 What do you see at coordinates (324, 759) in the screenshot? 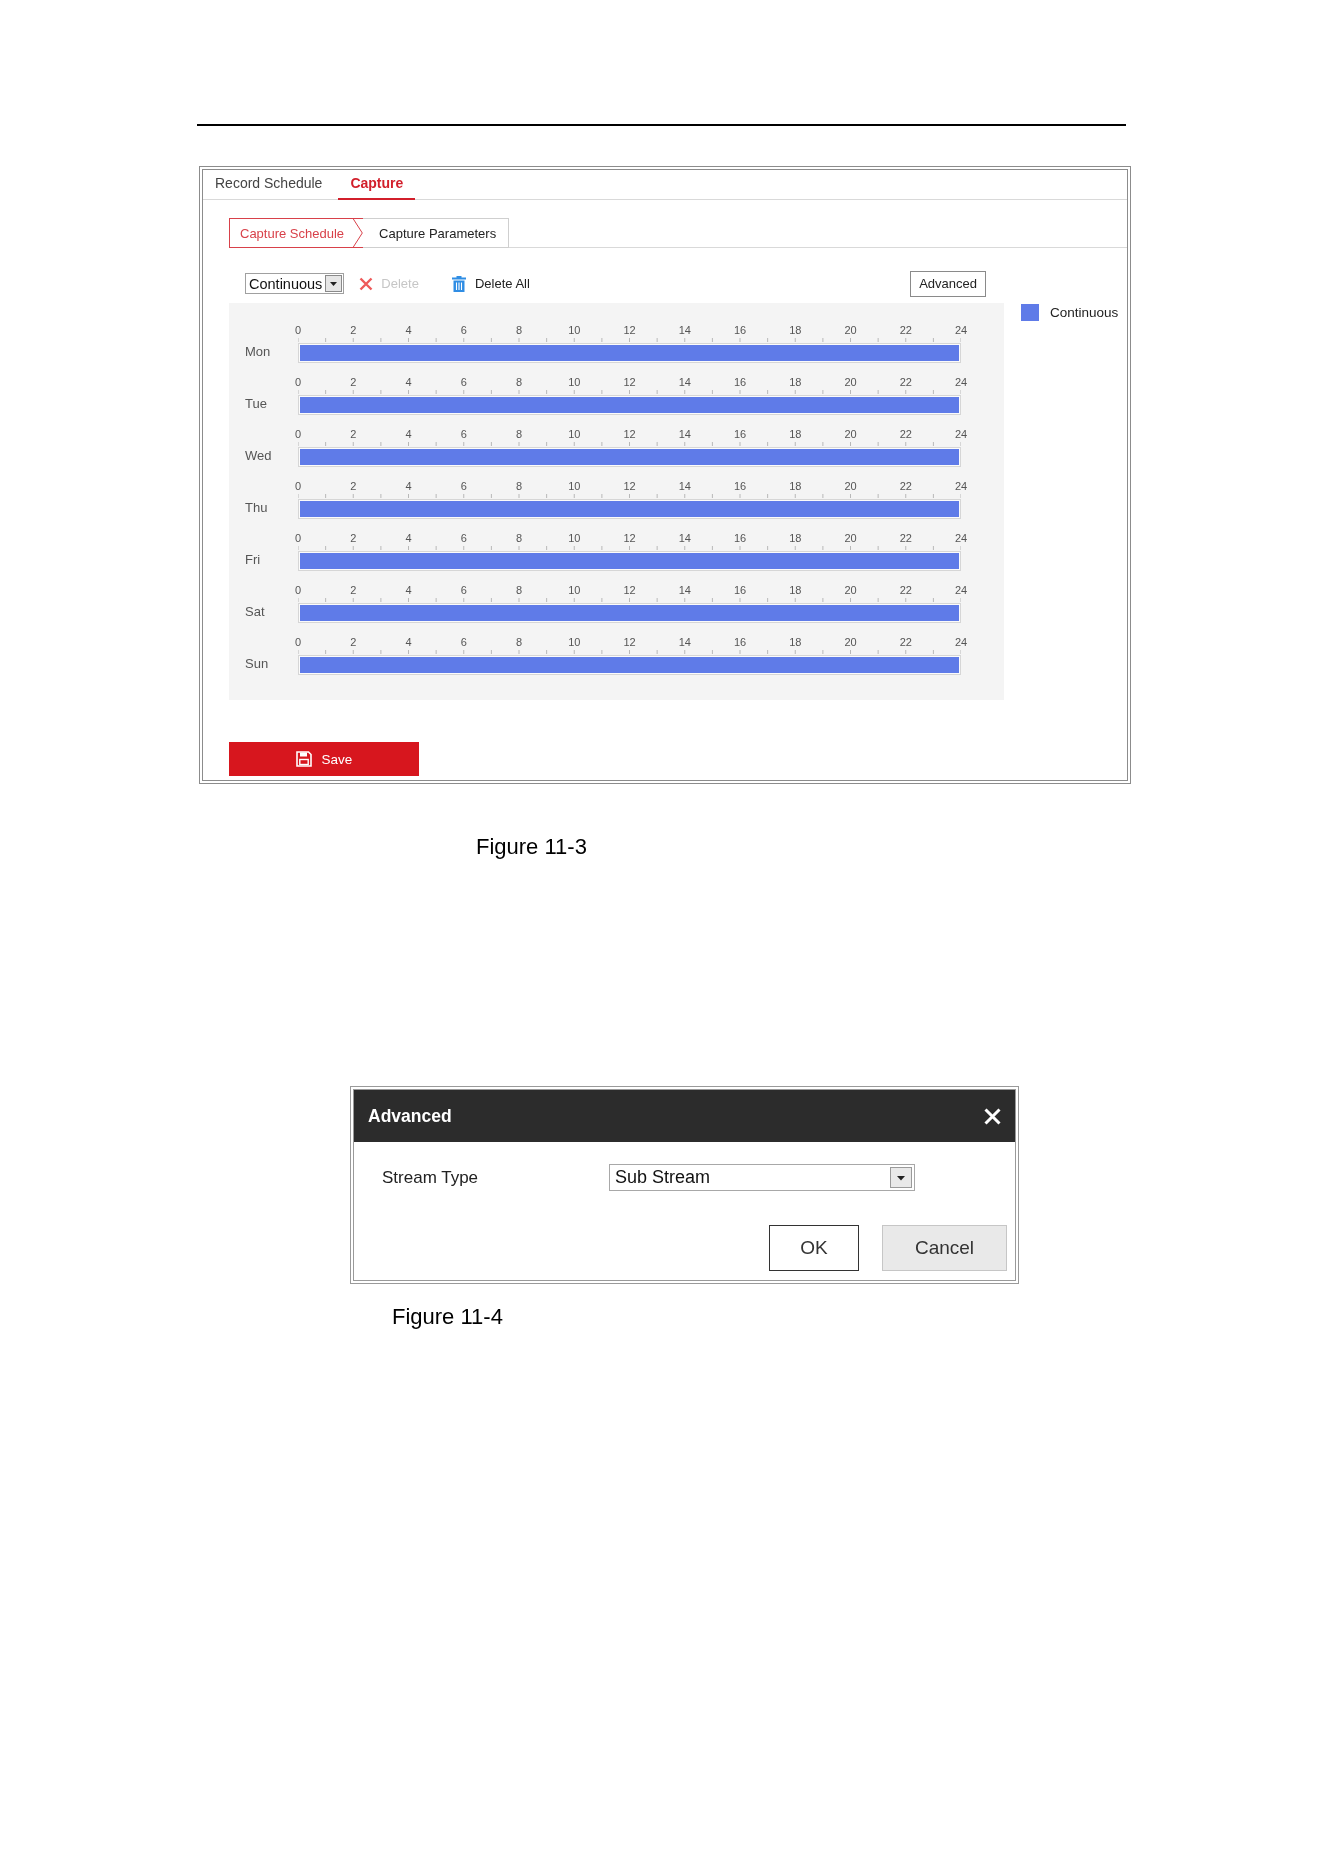
I see `save-button: Save` at bounding box center [324, 759].